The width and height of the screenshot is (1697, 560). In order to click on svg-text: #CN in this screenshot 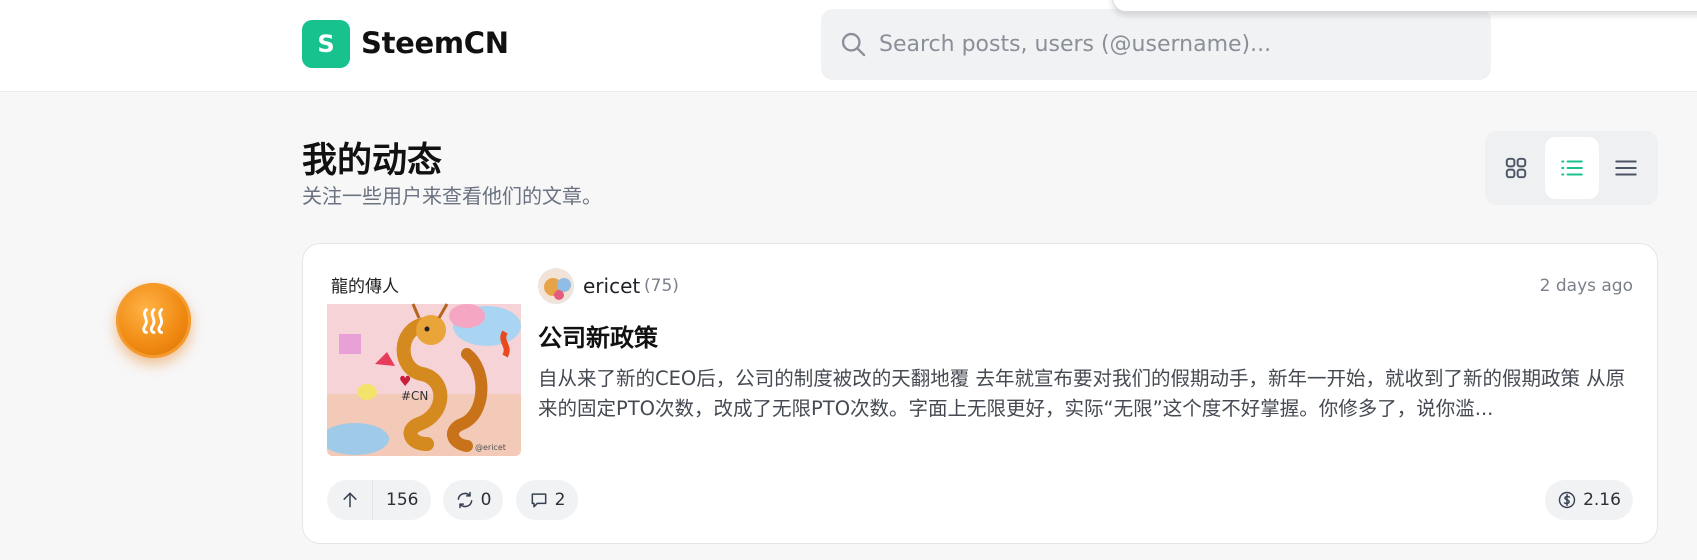, I will do `click(414, 396)`.